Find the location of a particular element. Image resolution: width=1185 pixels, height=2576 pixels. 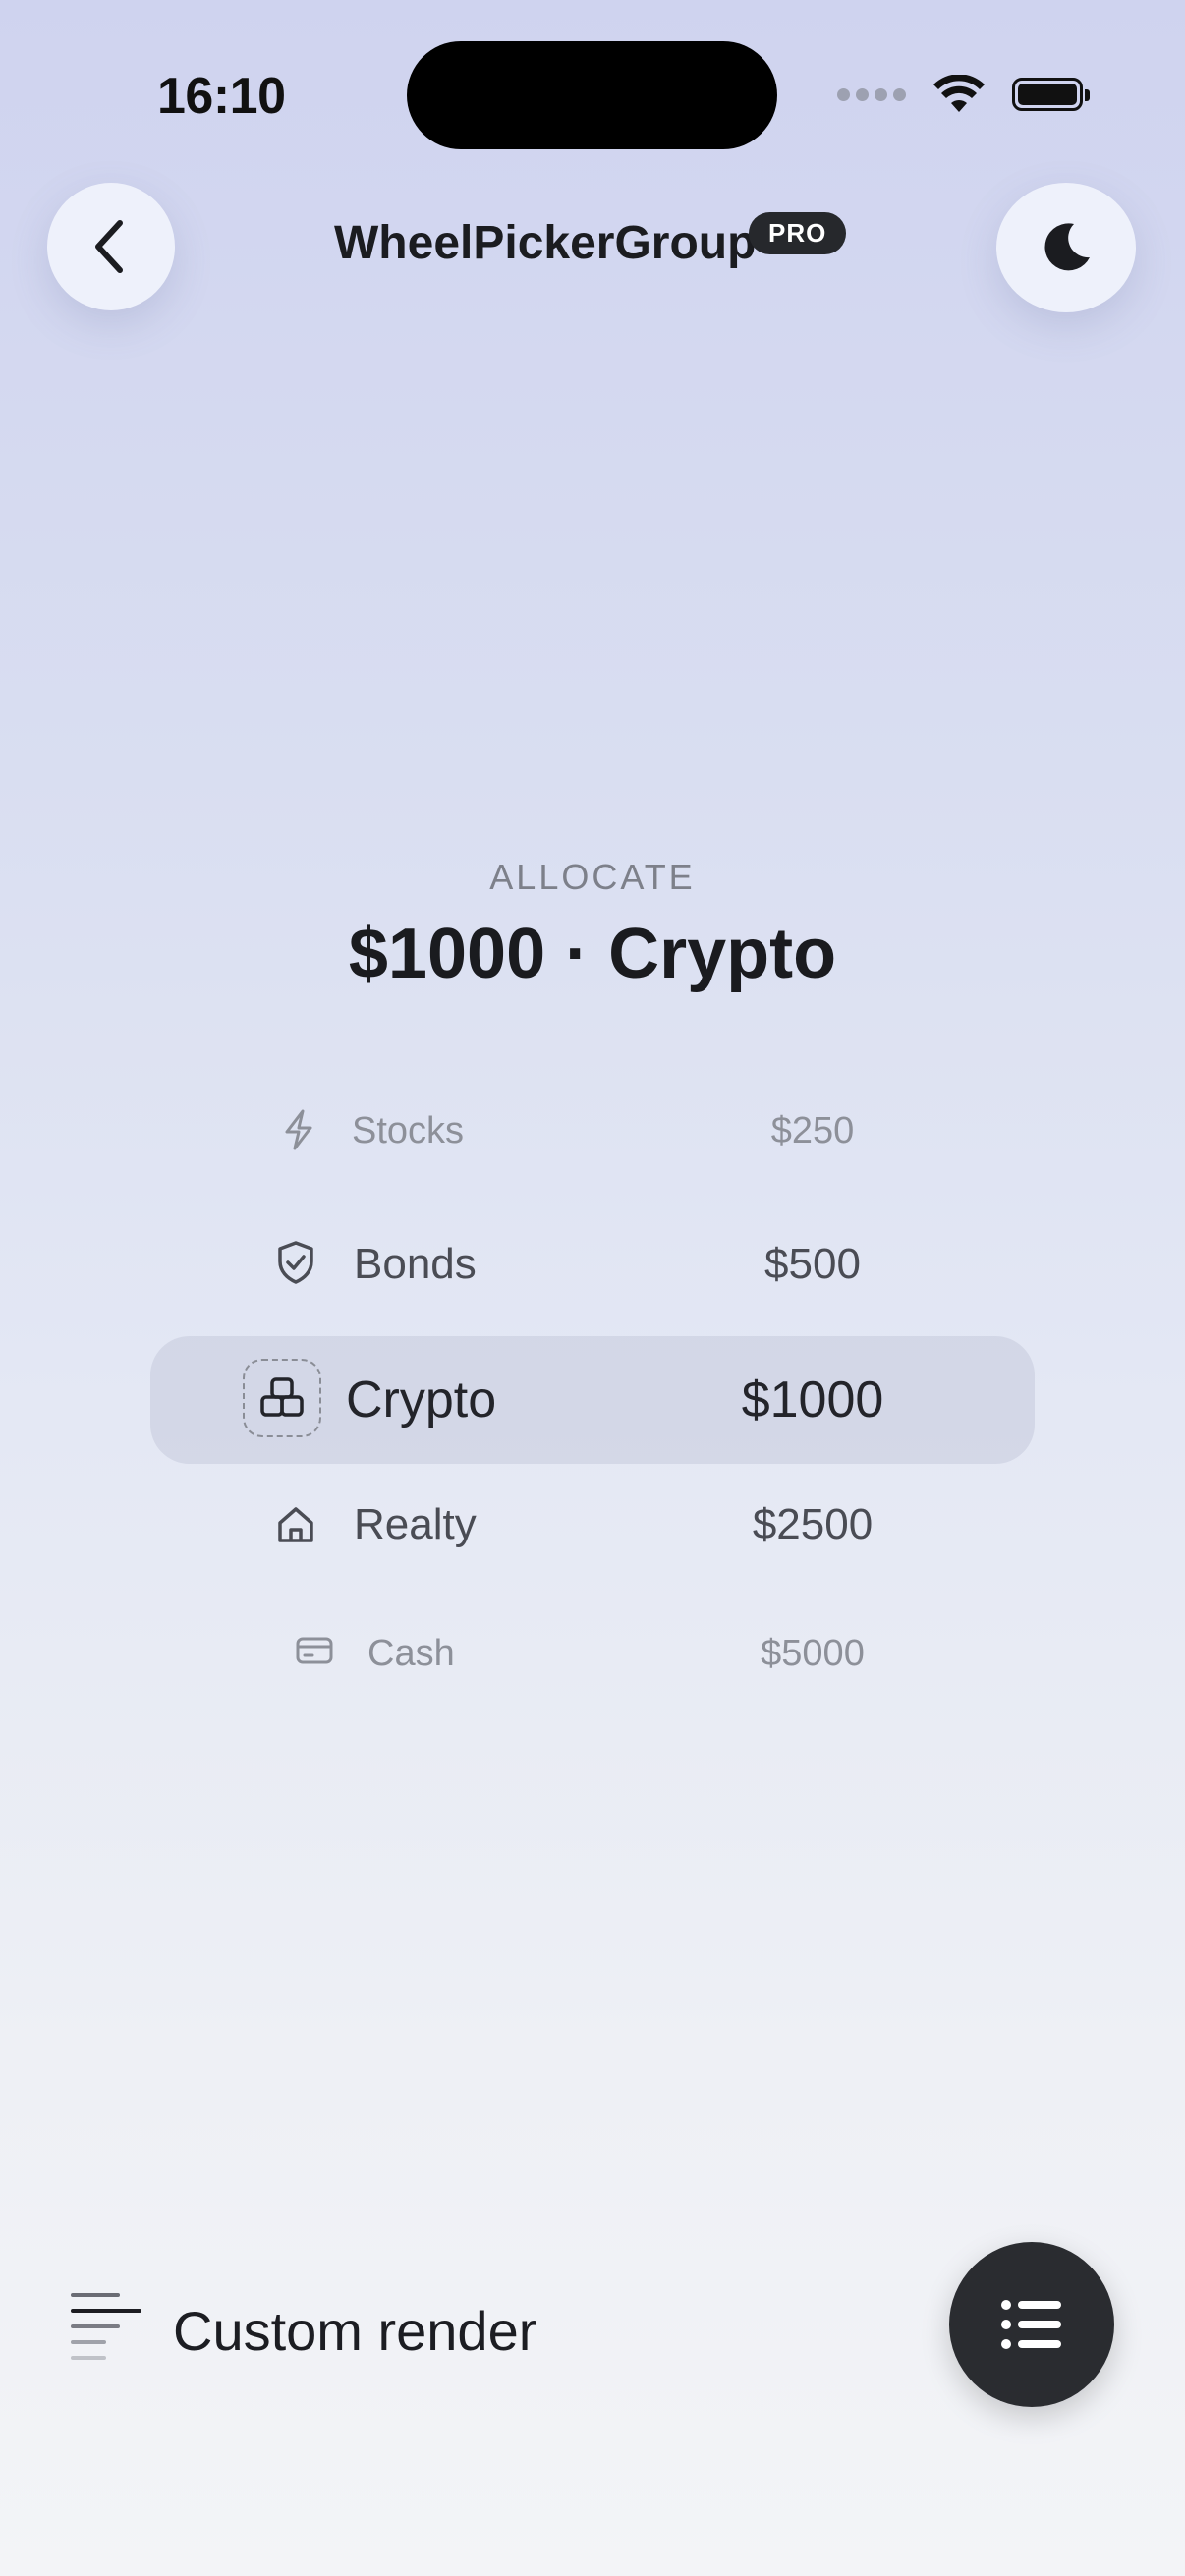

pro-badge: PRO is located at coordinates (798, 233).